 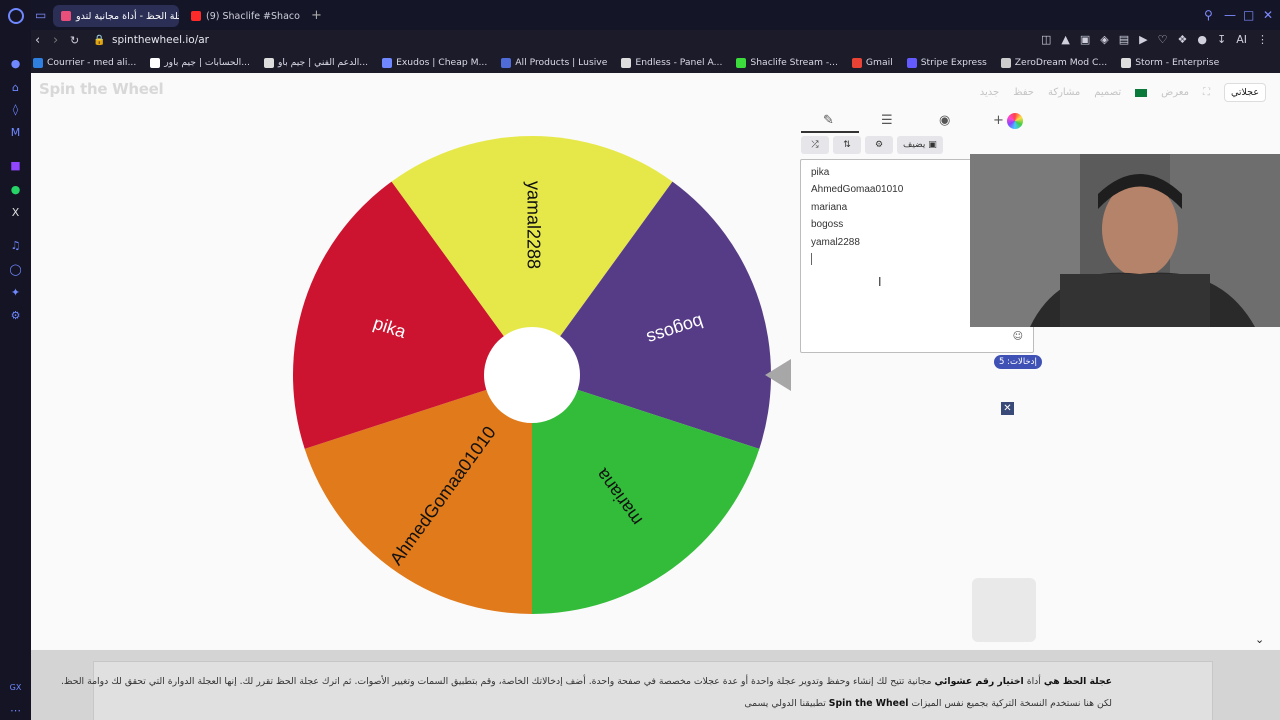 I want to click on gx-icon: GX, so click(x=15, y=687).